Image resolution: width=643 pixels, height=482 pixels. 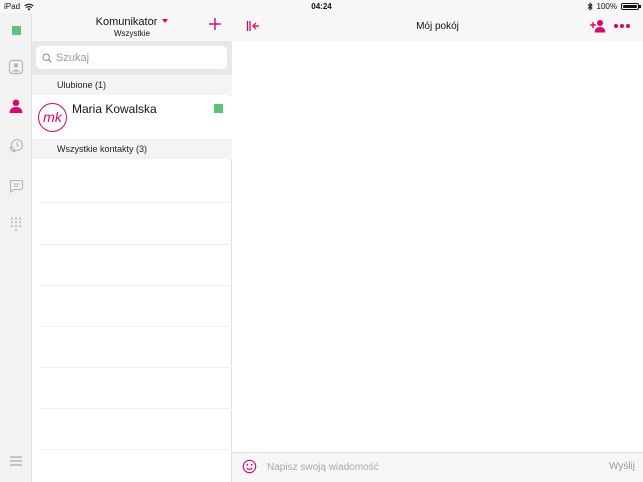 I want to click on more-dots-icon, so click(x=622, y=26).